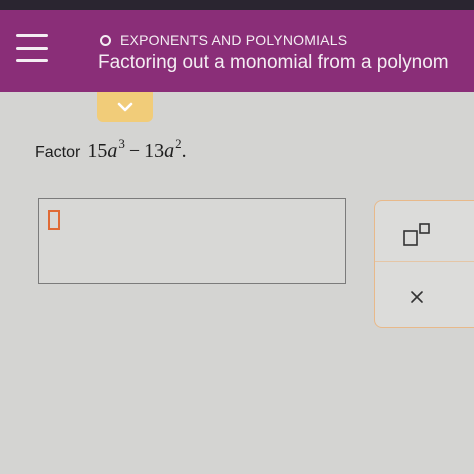 This screenshot has width=474, height=474. Describe the element at coordinates (169, 151) in the screenshot. I see `term2-variable: a` at that location.